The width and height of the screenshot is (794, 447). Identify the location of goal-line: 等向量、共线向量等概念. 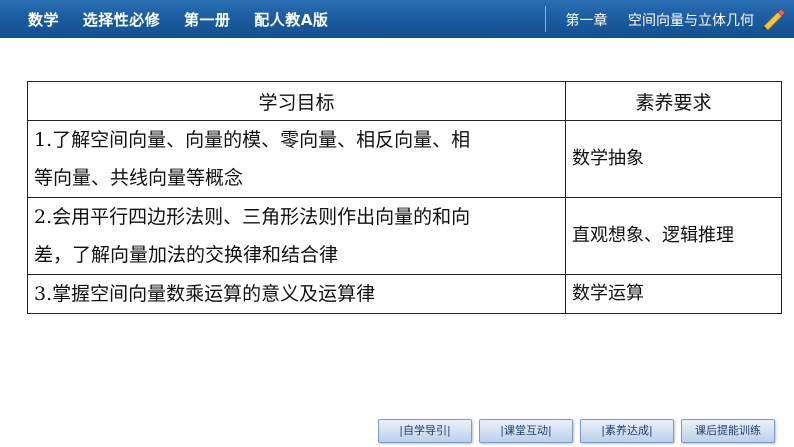
(139, 178).